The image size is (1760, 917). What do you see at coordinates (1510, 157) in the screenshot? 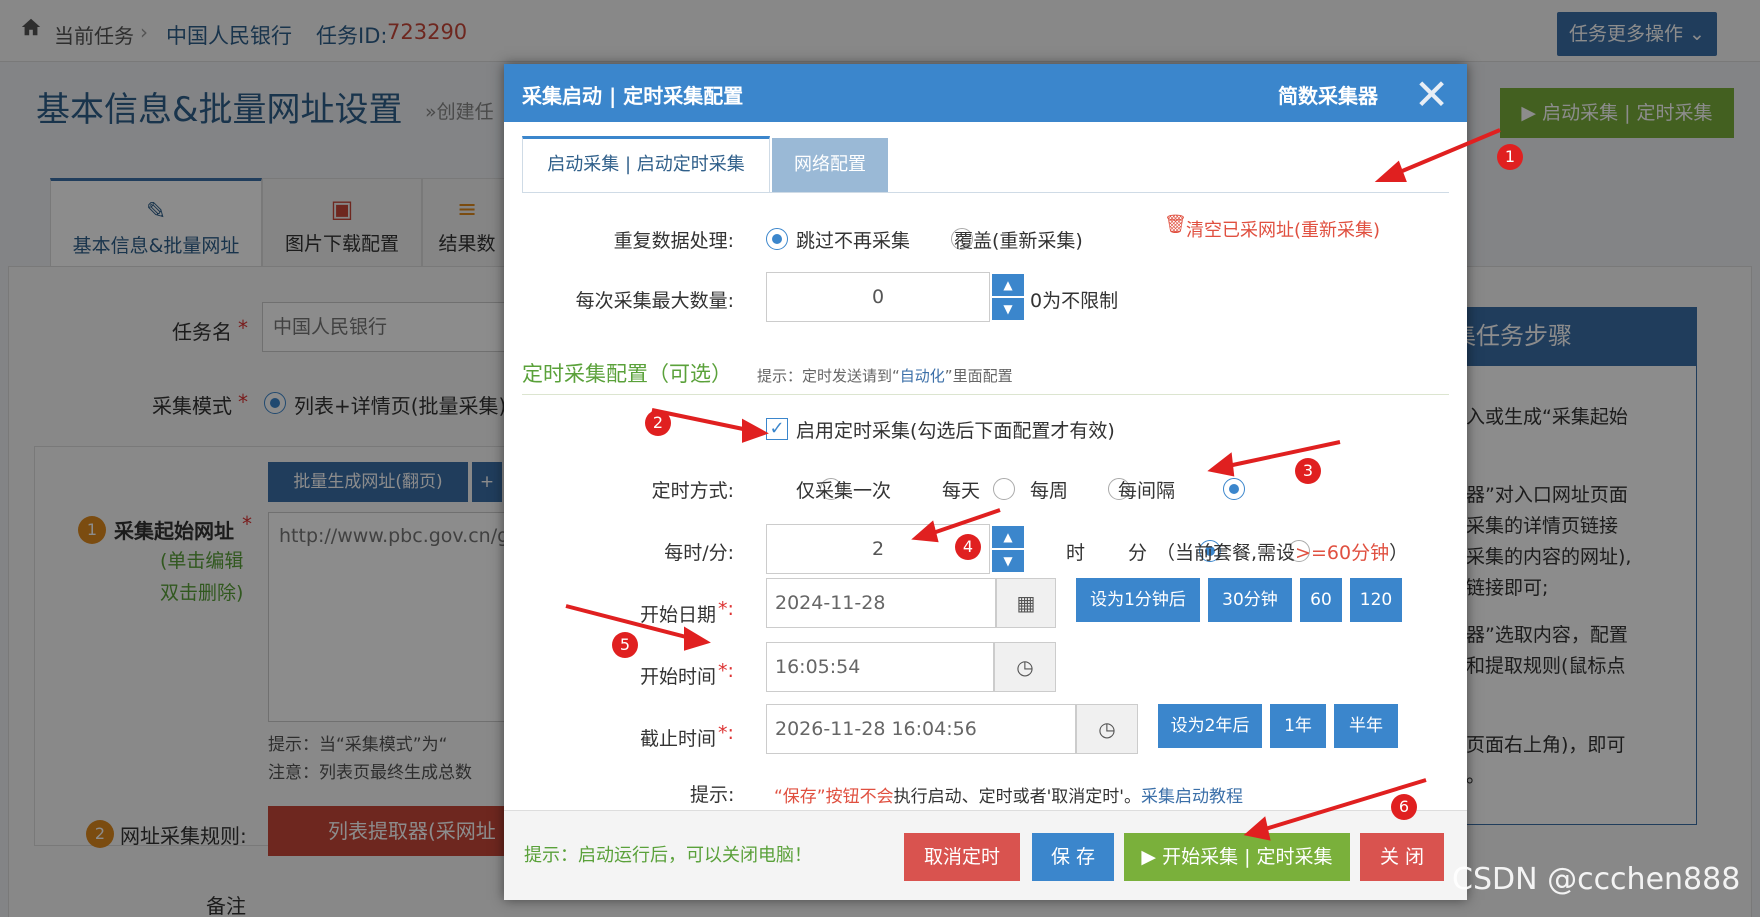
I see `annotation-badge-1: 1` at bounding box center [1510, 157].